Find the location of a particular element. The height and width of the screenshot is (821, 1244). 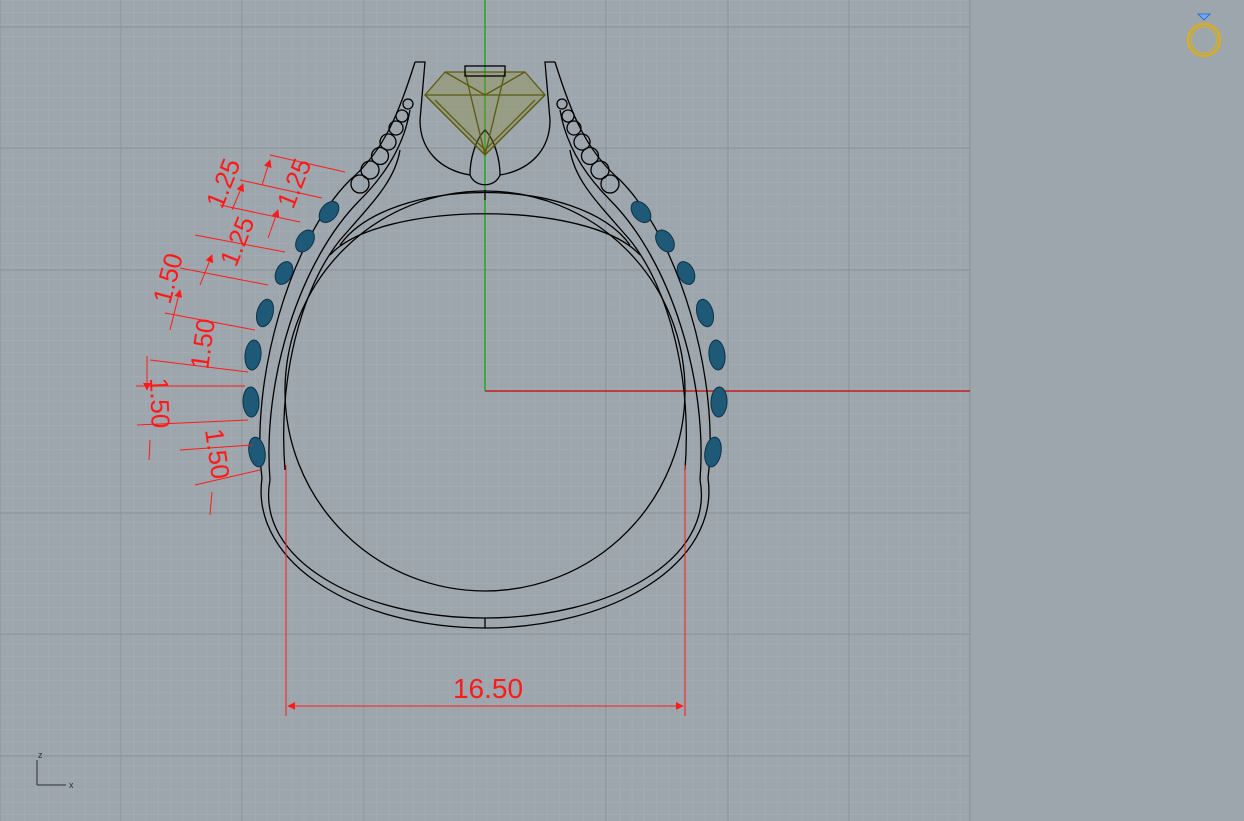

axes-gizmo-z-label: z is located at coordinates (40, 755).